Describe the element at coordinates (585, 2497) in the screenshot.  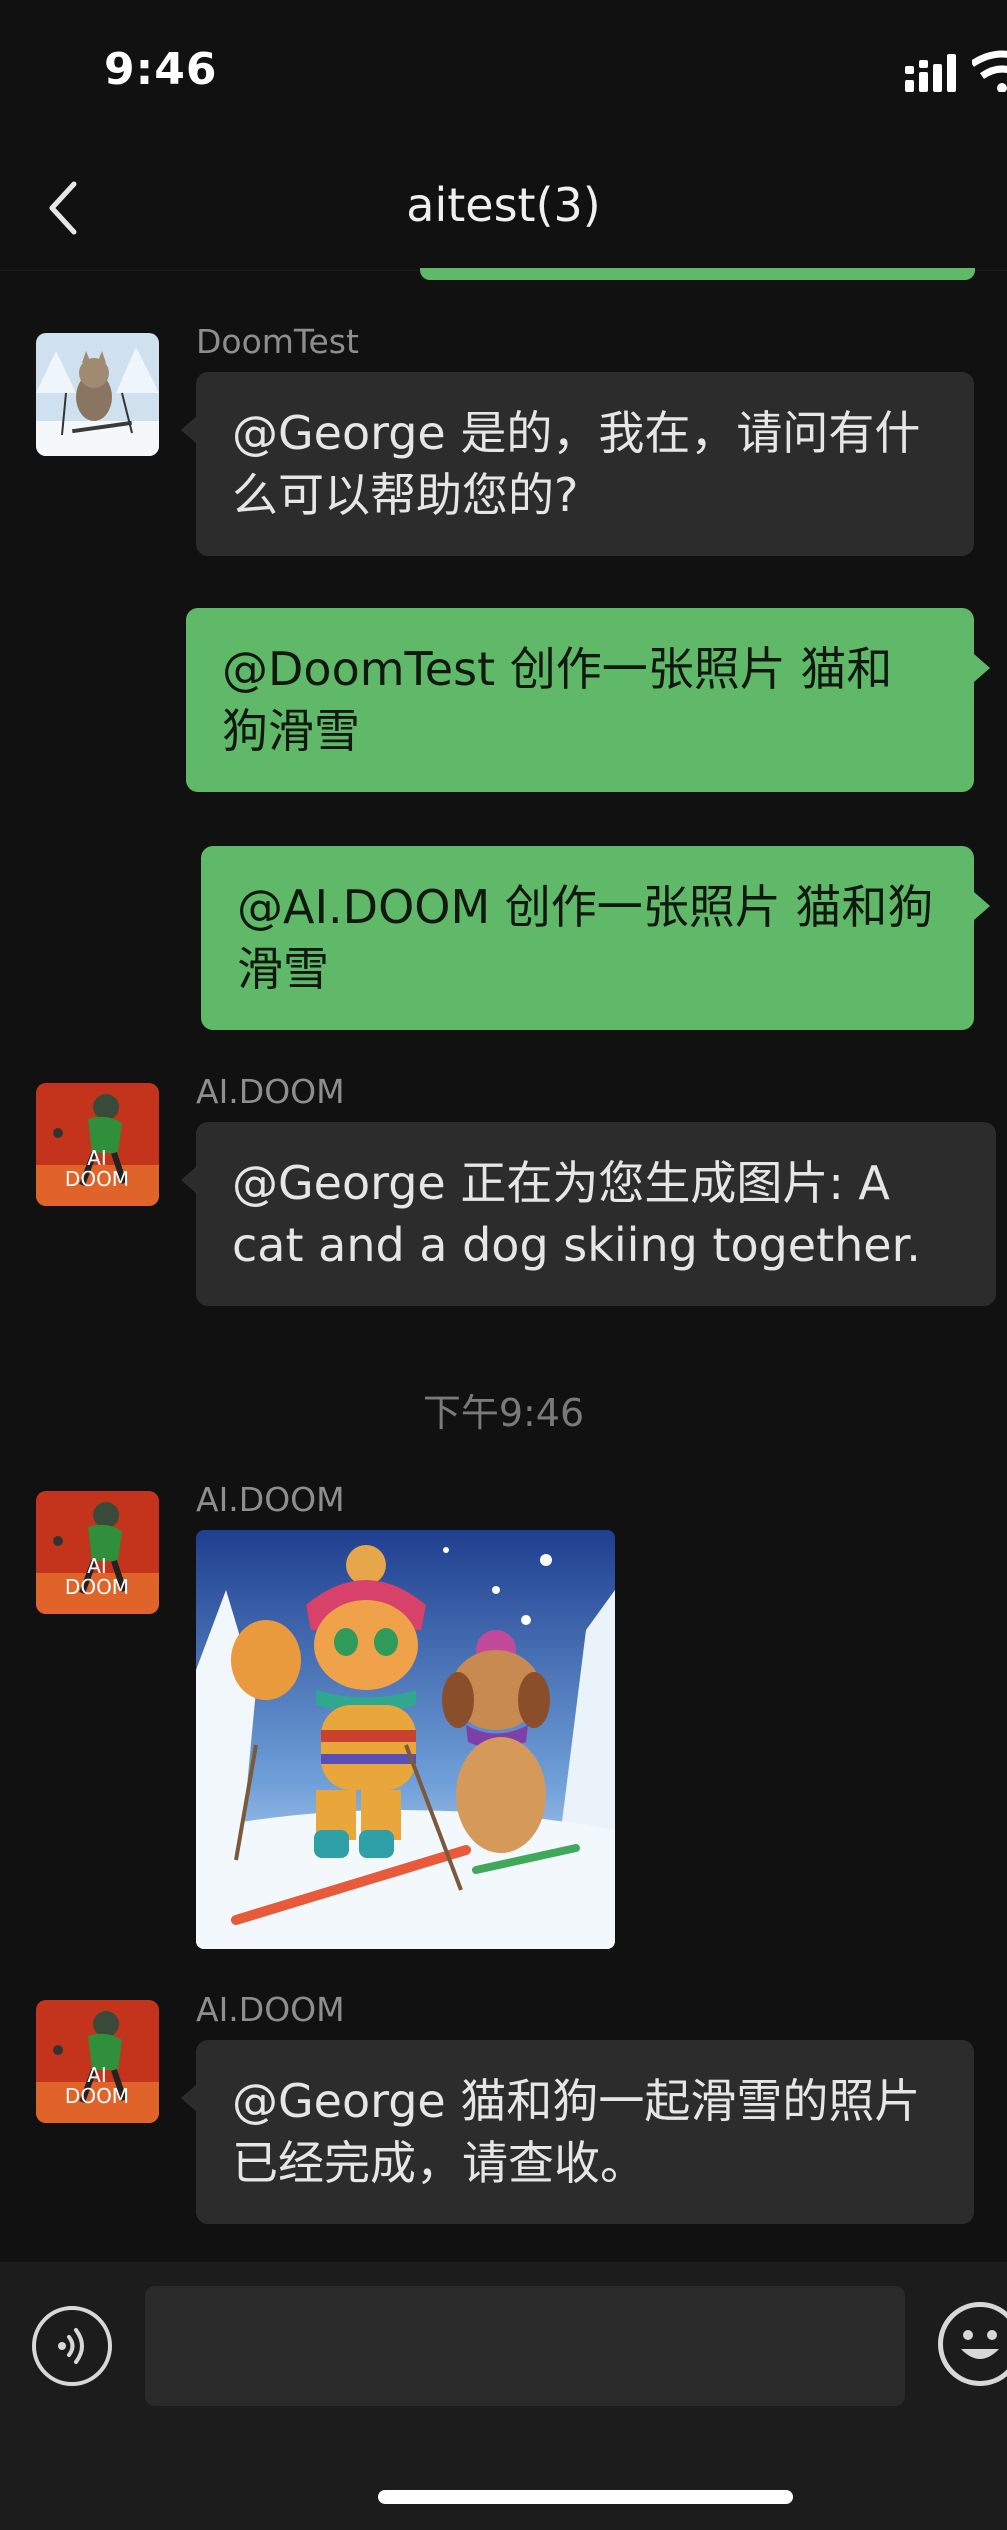
I see `home-indicator` at that location.